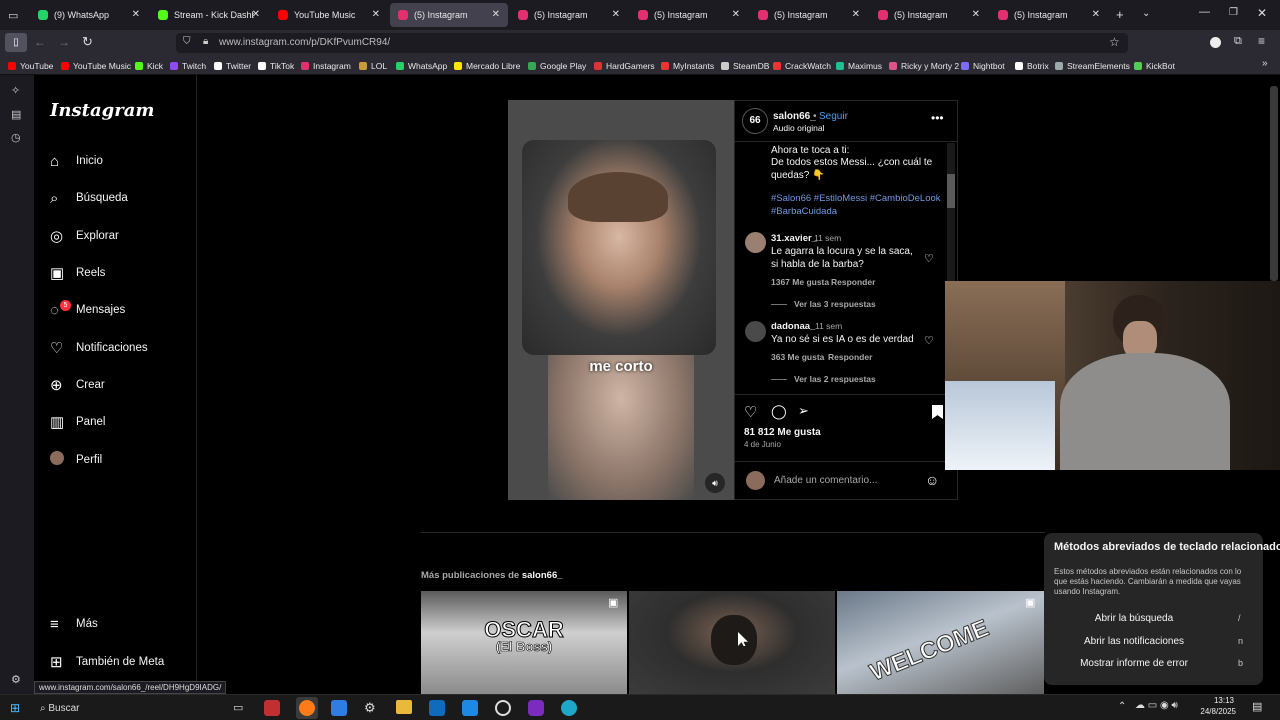  What do you see at coordinates (87, 42) in the screenshot?
I see `reload-icon: ↻` at bounding box center [87, 42].